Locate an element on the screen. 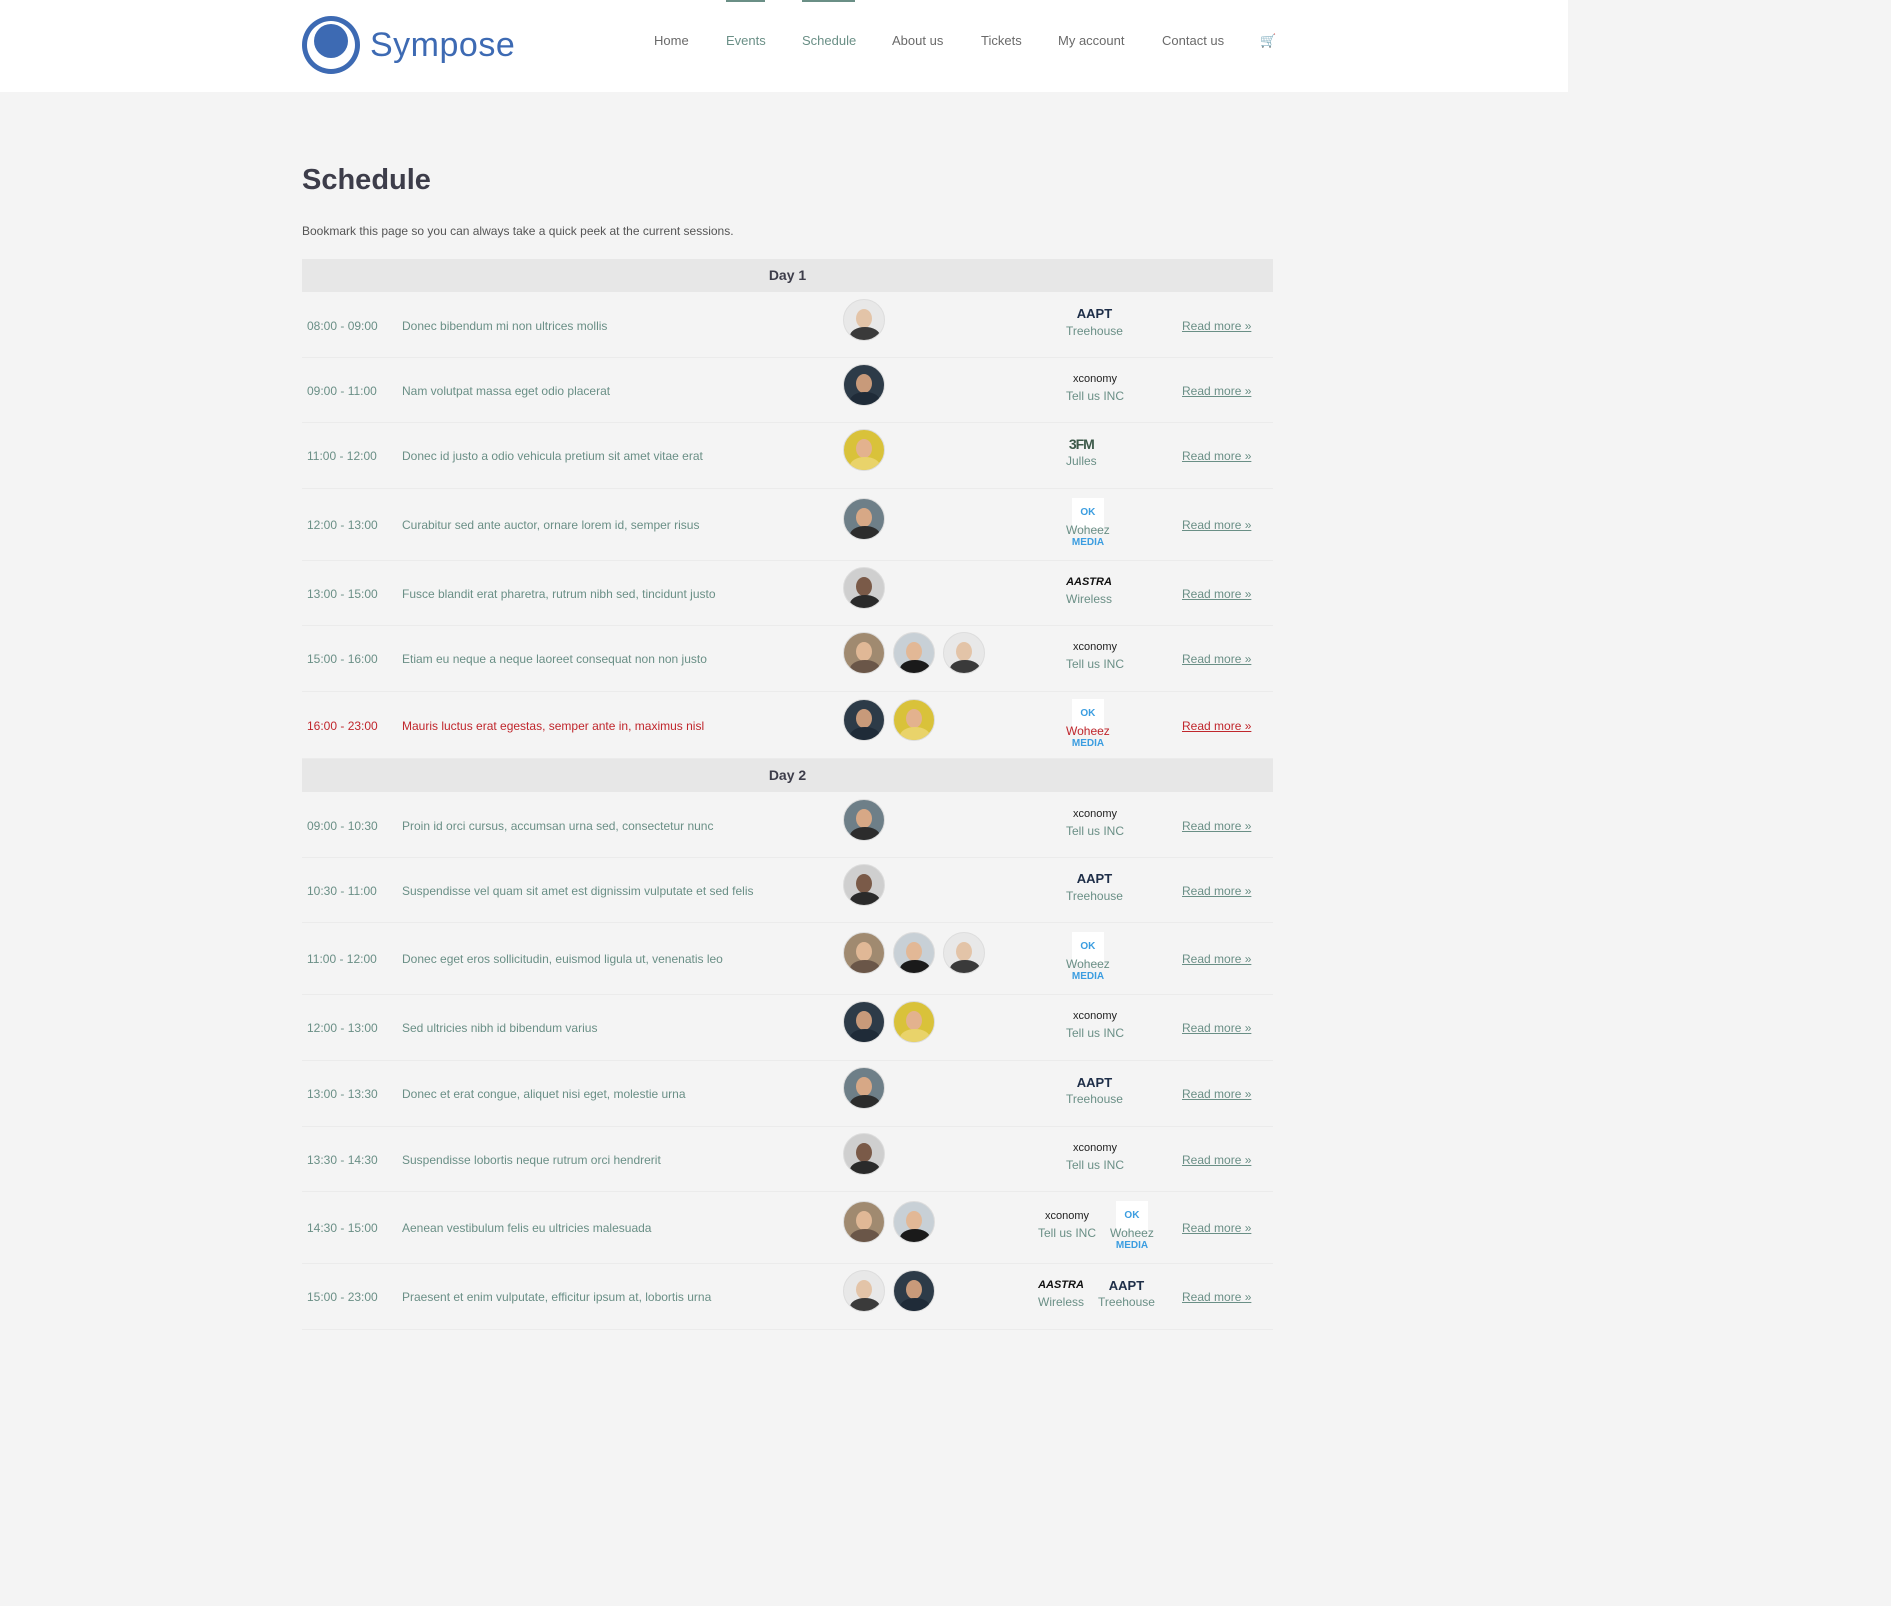 Image resolution: width=1891 pixels, height=1606 pixels. session-title-link: Nam volutpat massa eget odio placerat is located at coordinates (506, 391).